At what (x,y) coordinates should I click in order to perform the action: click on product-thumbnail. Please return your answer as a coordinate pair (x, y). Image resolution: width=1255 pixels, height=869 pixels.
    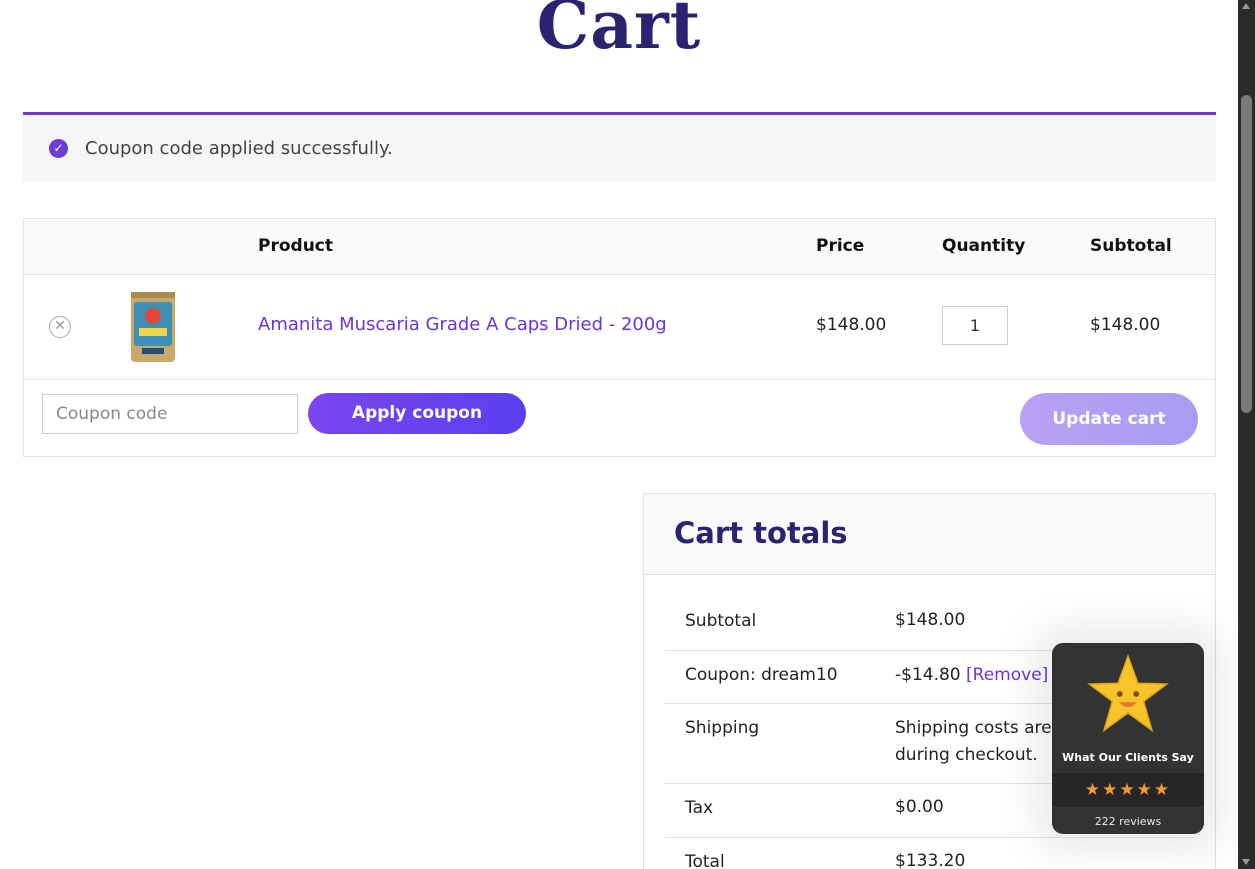
    Looking at the image, I should click on (153, 326).